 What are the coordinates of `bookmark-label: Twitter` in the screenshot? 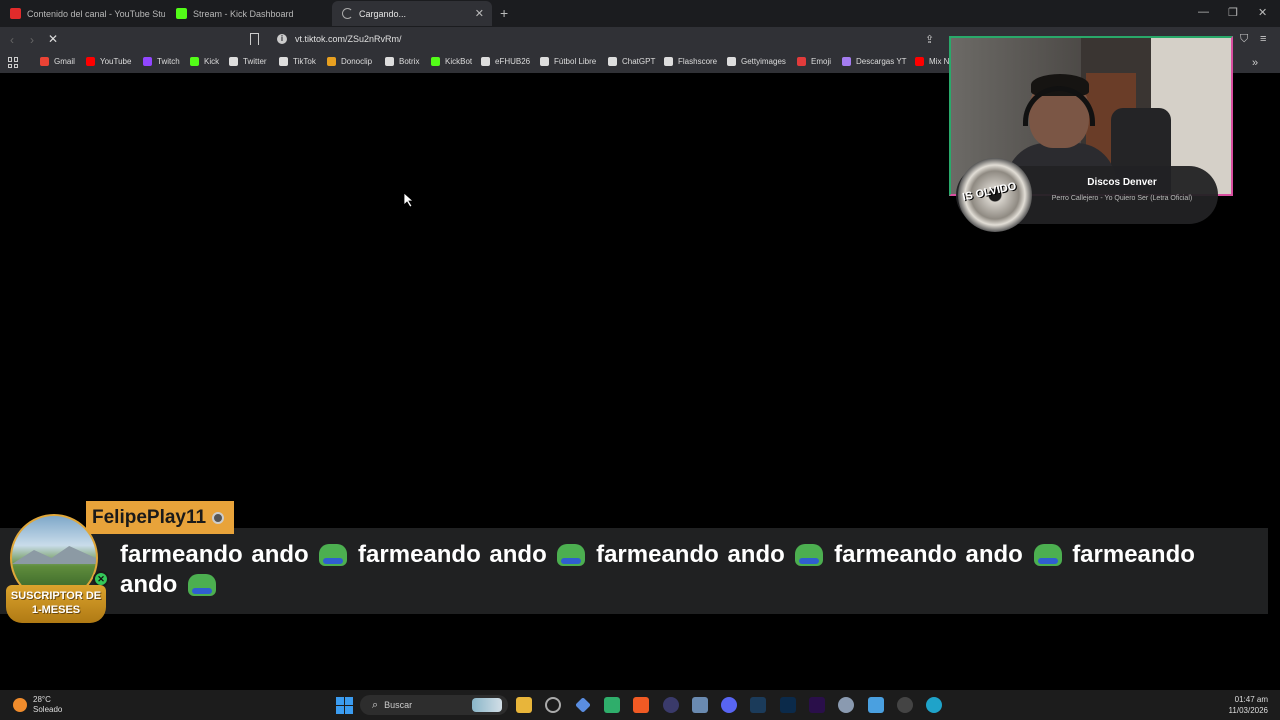 It's located at (255, 61).